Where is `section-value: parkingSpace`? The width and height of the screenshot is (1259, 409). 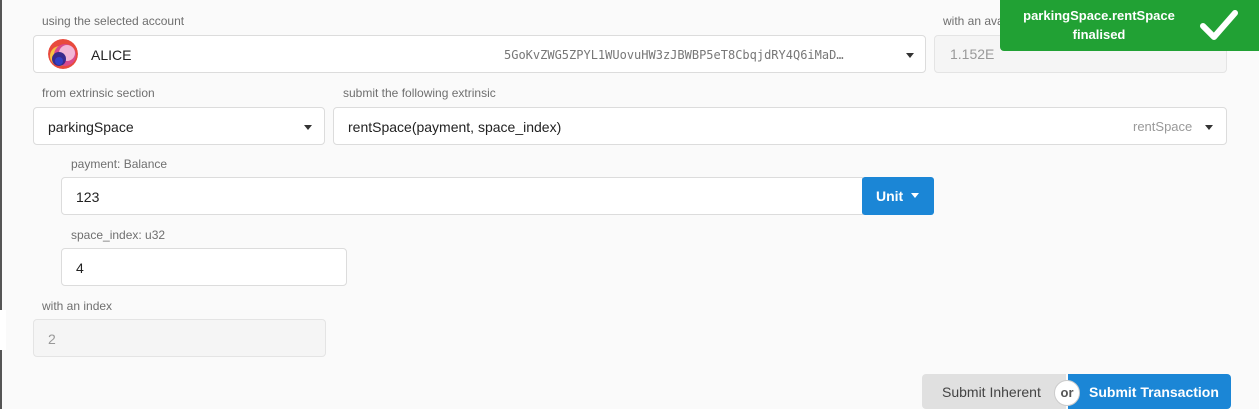 section-value: parkingSpace is located at coordinates (91, 127).